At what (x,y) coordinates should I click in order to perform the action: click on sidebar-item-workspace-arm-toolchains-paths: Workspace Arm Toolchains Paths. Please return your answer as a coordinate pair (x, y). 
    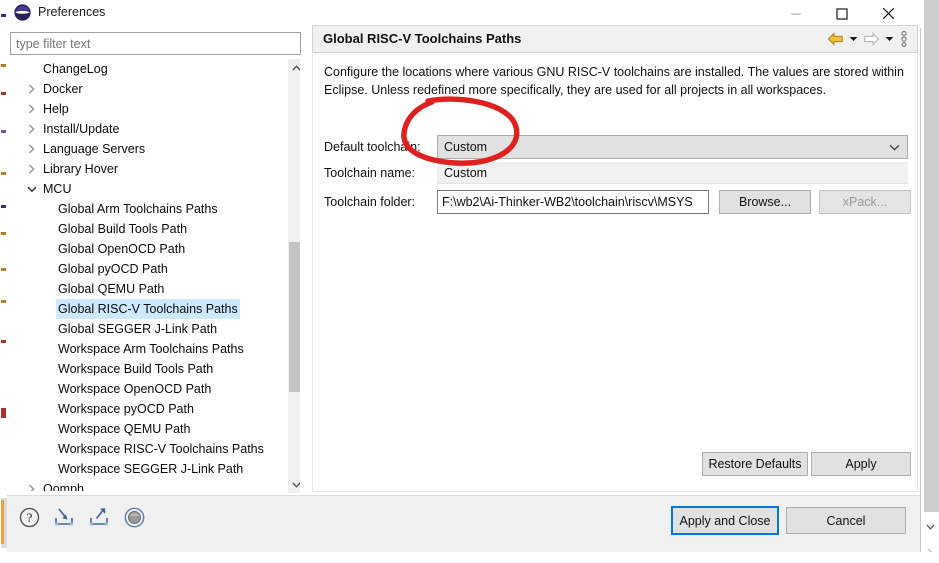
    Looking at the image, I should click on (149, 349).